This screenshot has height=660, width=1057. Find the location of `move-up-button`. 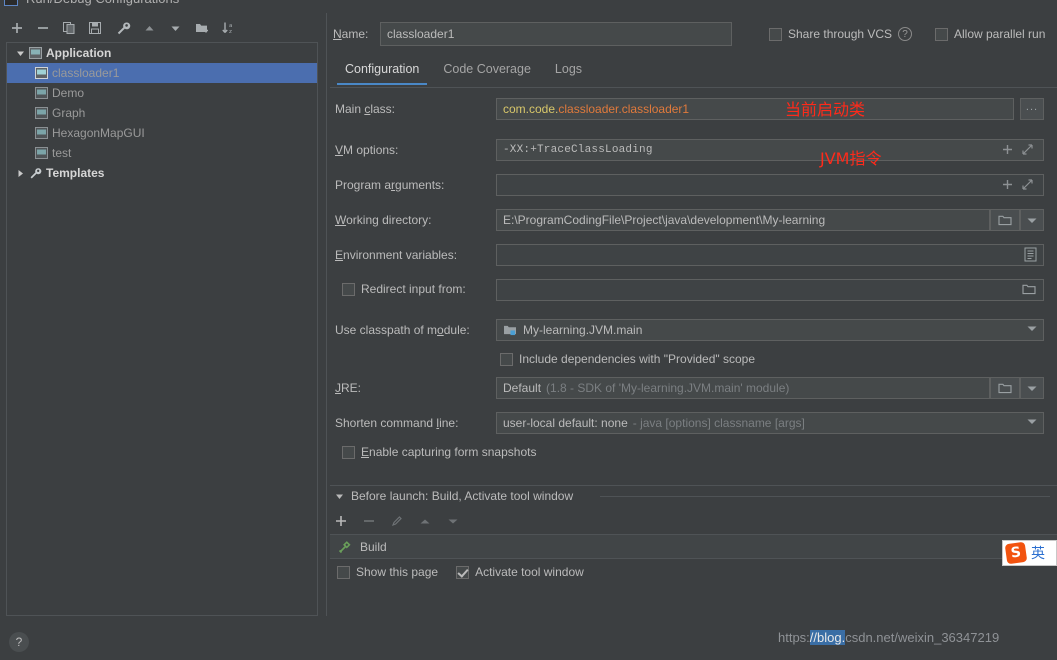

move-up-button is located at coordinates (149, 28).